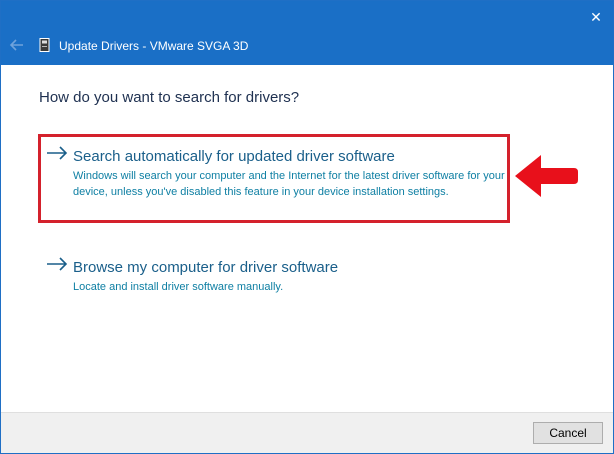 This screenshot has height=454, width=614. Describe the element at coordinates (568, 433) in the screenshot. I see `cancel-button: Cancel` at that location.